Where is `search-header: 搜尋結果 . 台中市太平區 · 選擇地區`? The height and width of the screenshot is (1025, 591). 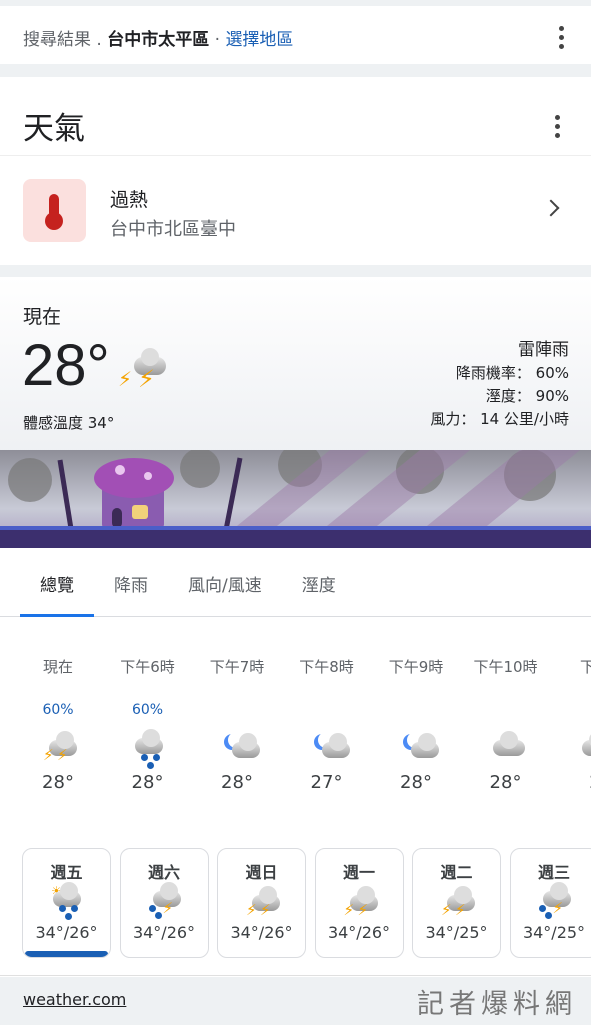
search-header: 搜尋結果 . 台中市太平區 · 選擇地區 is located at coordinates (295, 35).